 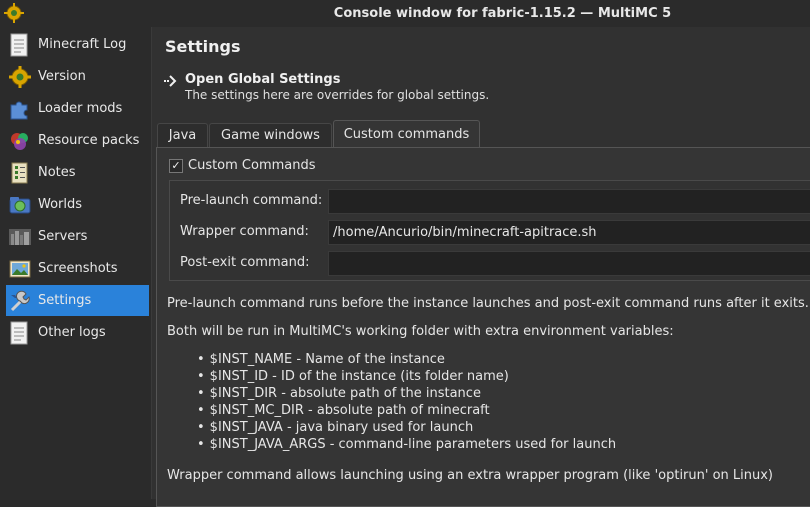 I want to click on sidebar-item-servers: Servers, so click(x=77, y=236).